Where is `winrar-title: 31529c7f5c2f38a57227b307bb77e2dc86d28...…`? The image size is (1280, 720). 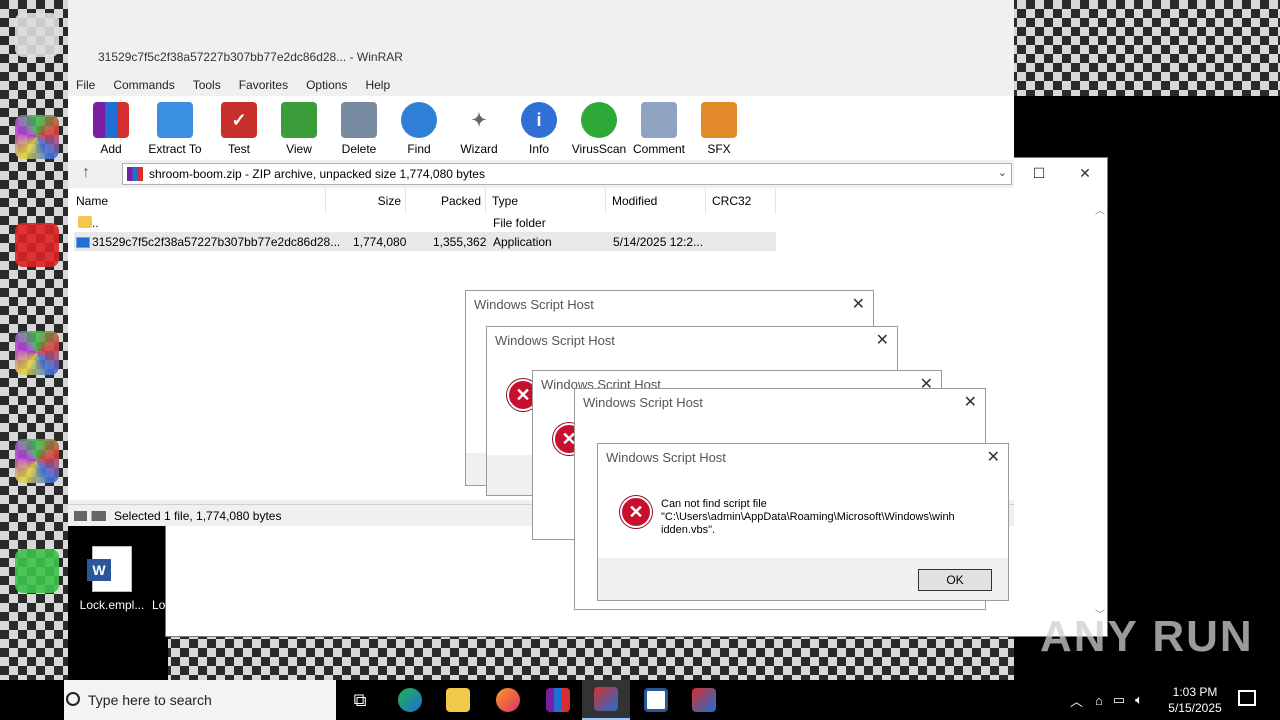 winrar-title: 31529c7f5c2f38a57227b307bb77e2dc86d28...… is located at coordinates (250, 57).